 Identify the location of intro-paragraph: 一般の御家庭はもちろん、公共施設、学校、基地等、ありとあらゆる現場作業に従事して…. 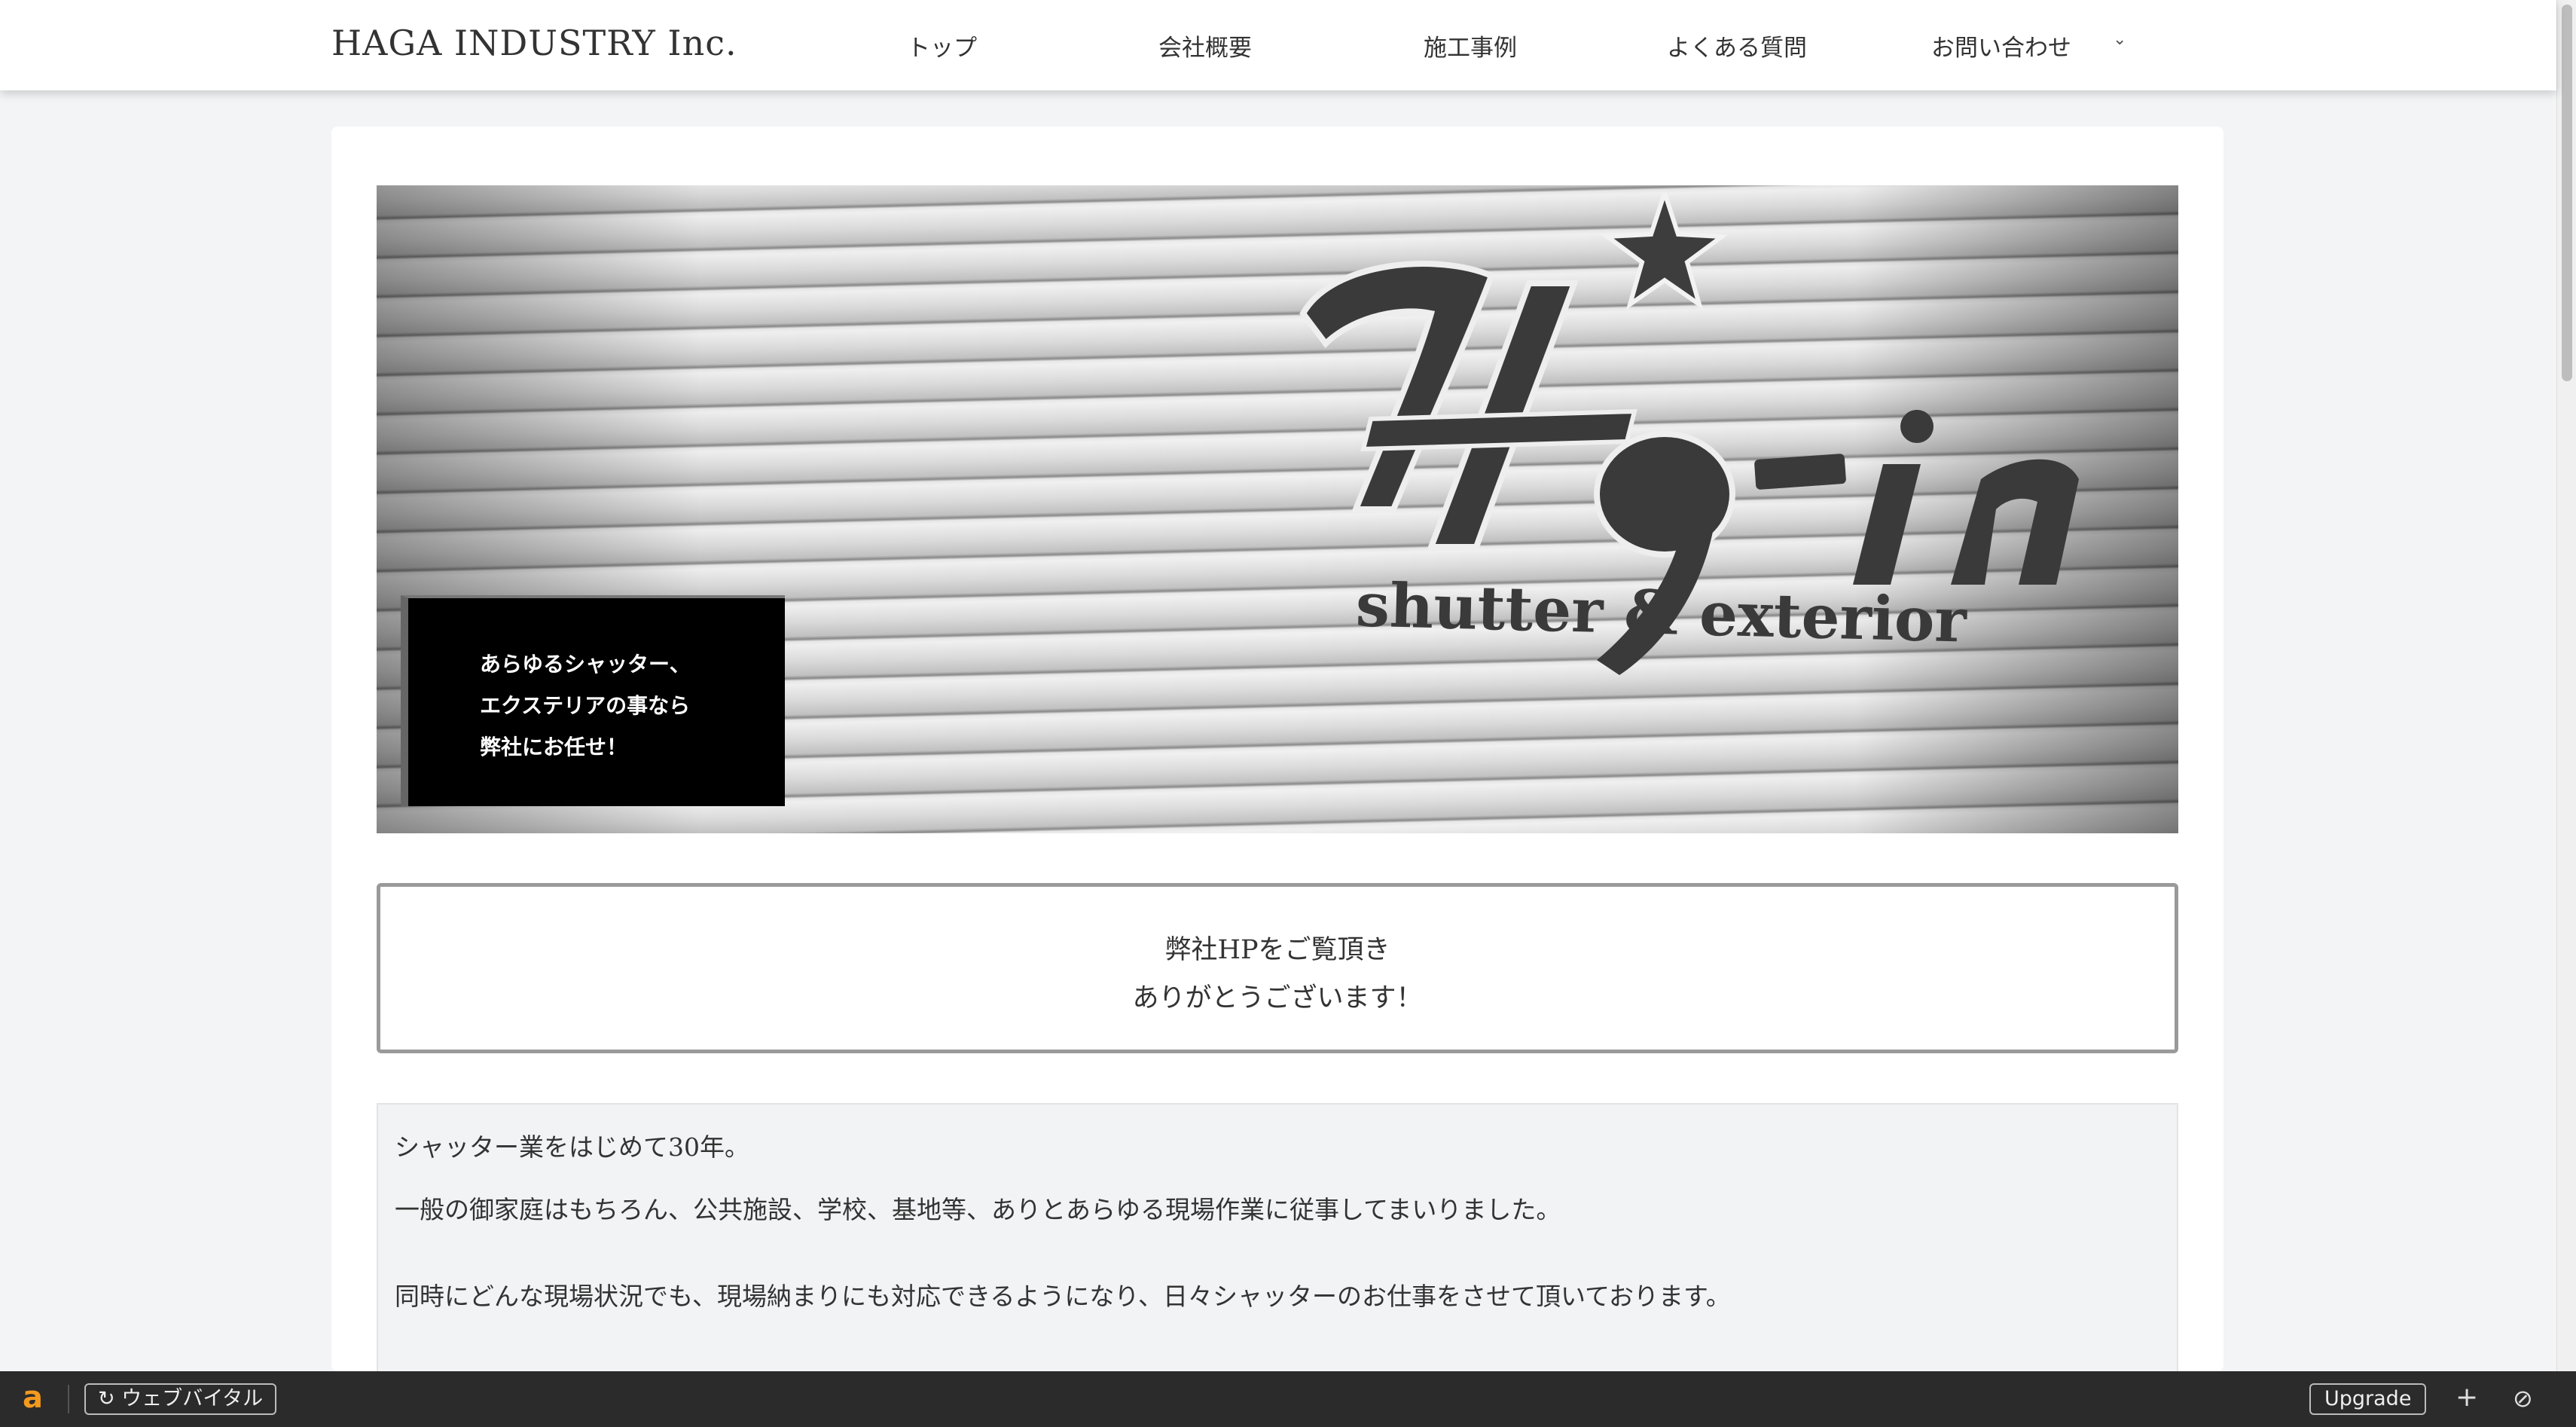
(978, 1209).